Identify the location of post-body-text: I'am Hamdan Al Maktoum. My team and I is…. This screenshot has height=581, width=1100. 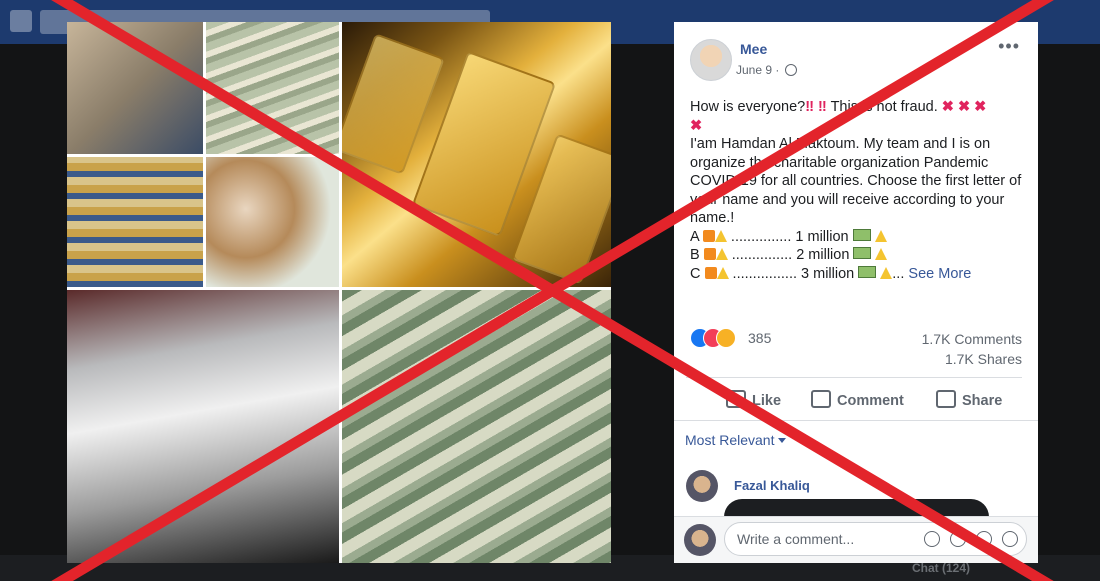
(856, 181).